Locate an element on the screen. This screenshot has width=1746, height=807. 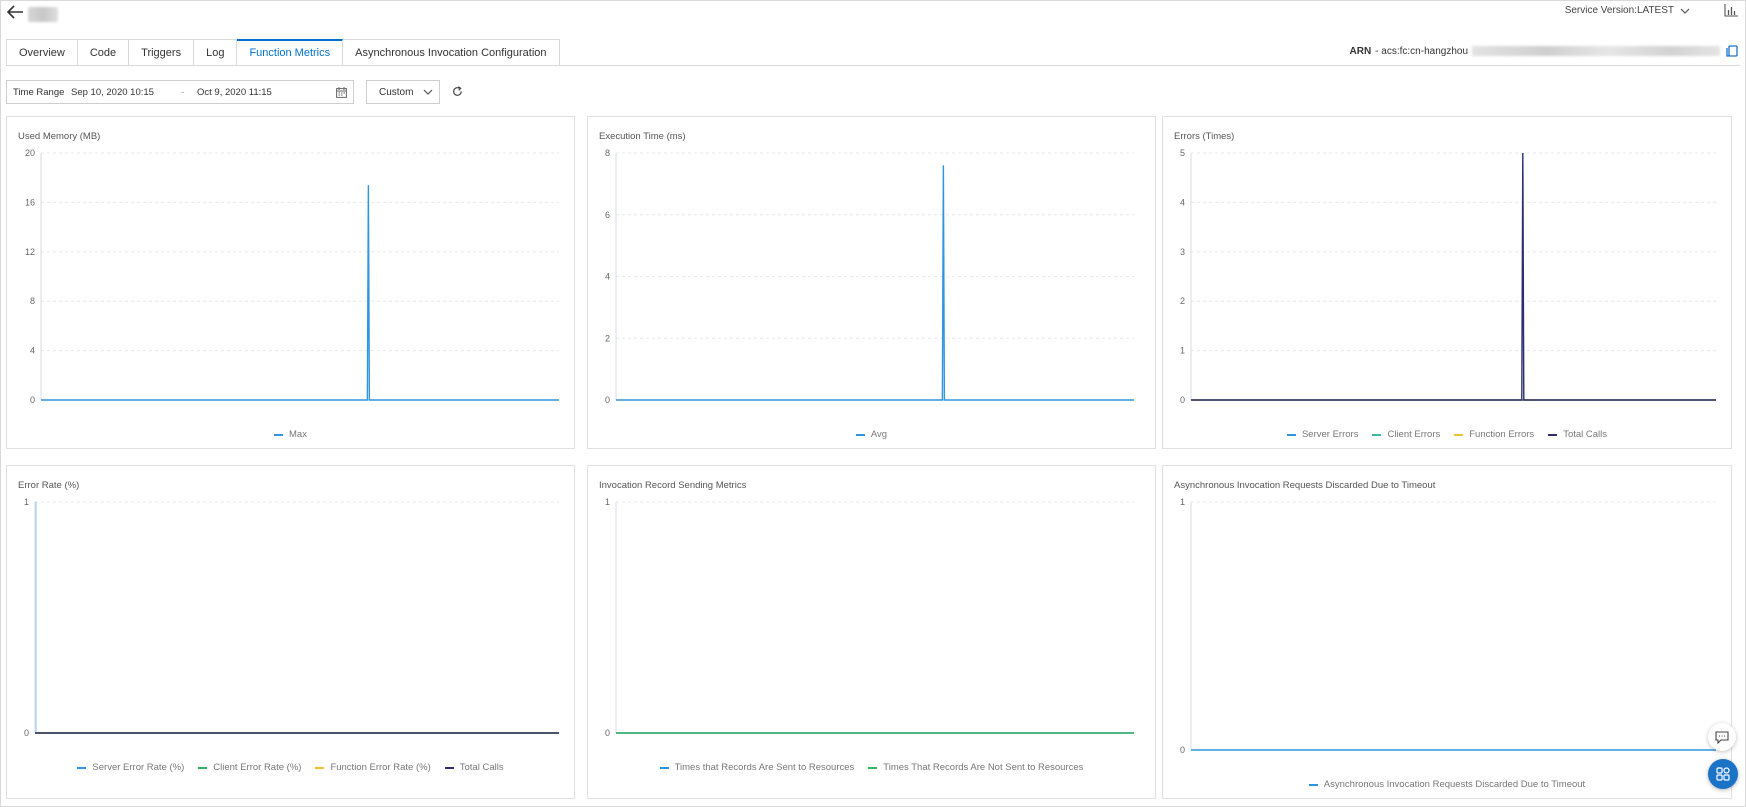
tab-async-invocation-configuration: Asynchronous Invocation Configuration is located at coordinates (451, 52).